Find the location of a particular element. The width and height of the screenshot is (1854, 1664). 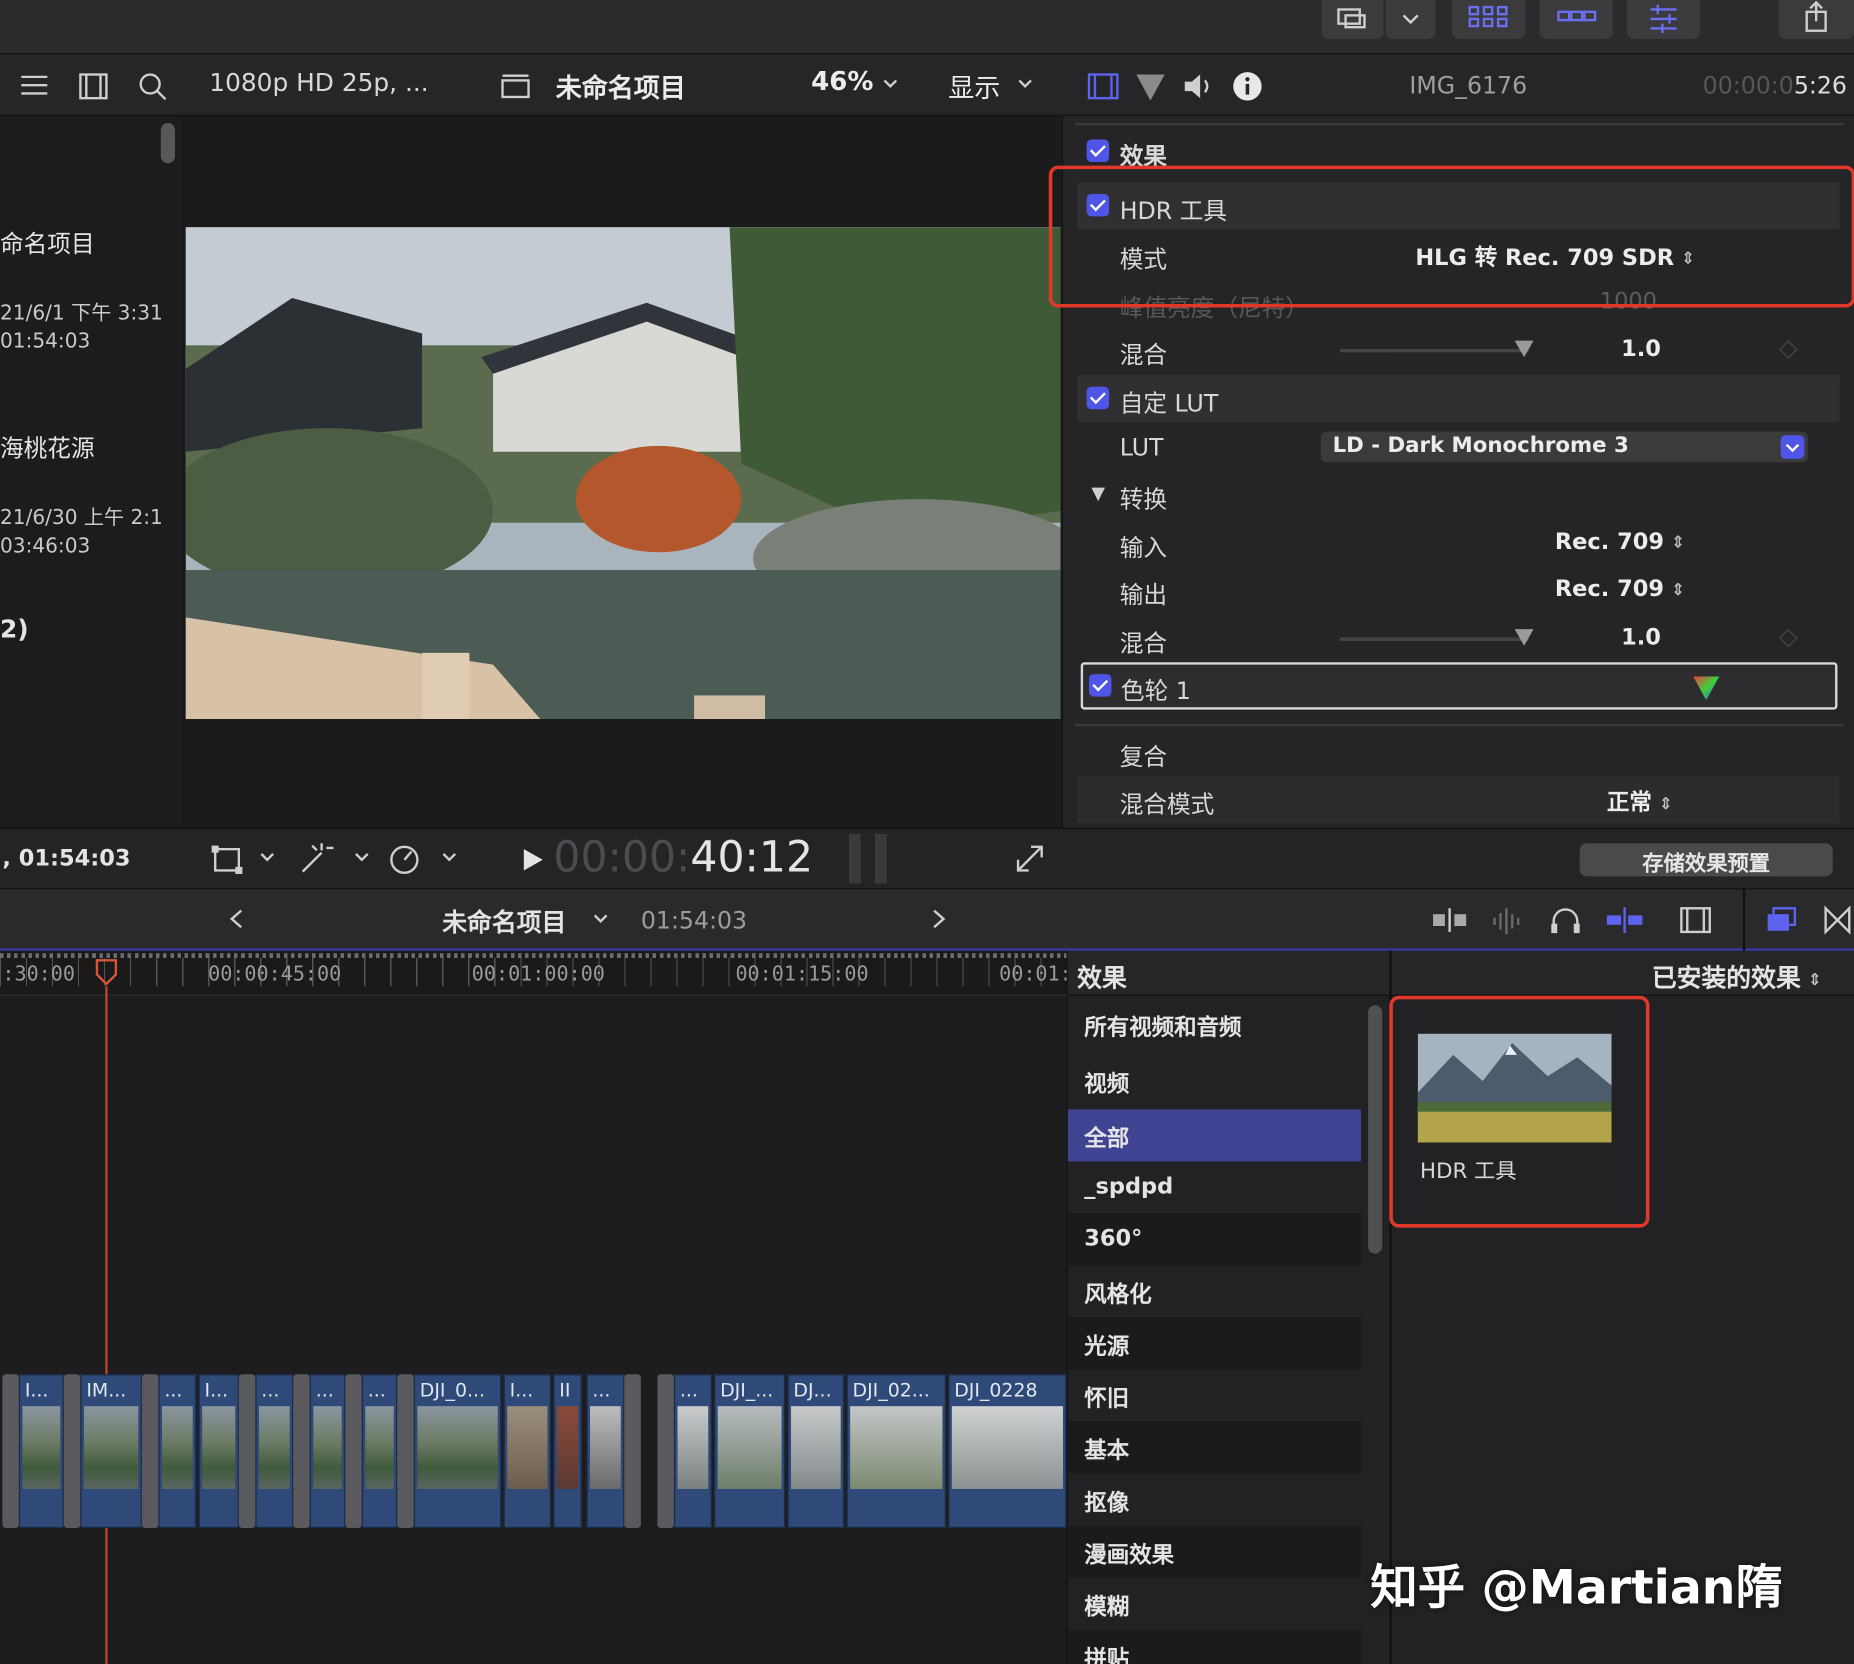

transitions-icon is located at coordinates (1837, 920).